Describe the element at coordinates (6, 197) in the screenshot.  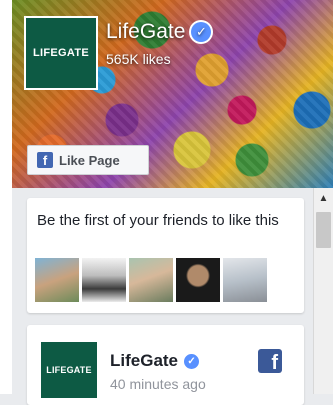
I see `left-edge` at that location.